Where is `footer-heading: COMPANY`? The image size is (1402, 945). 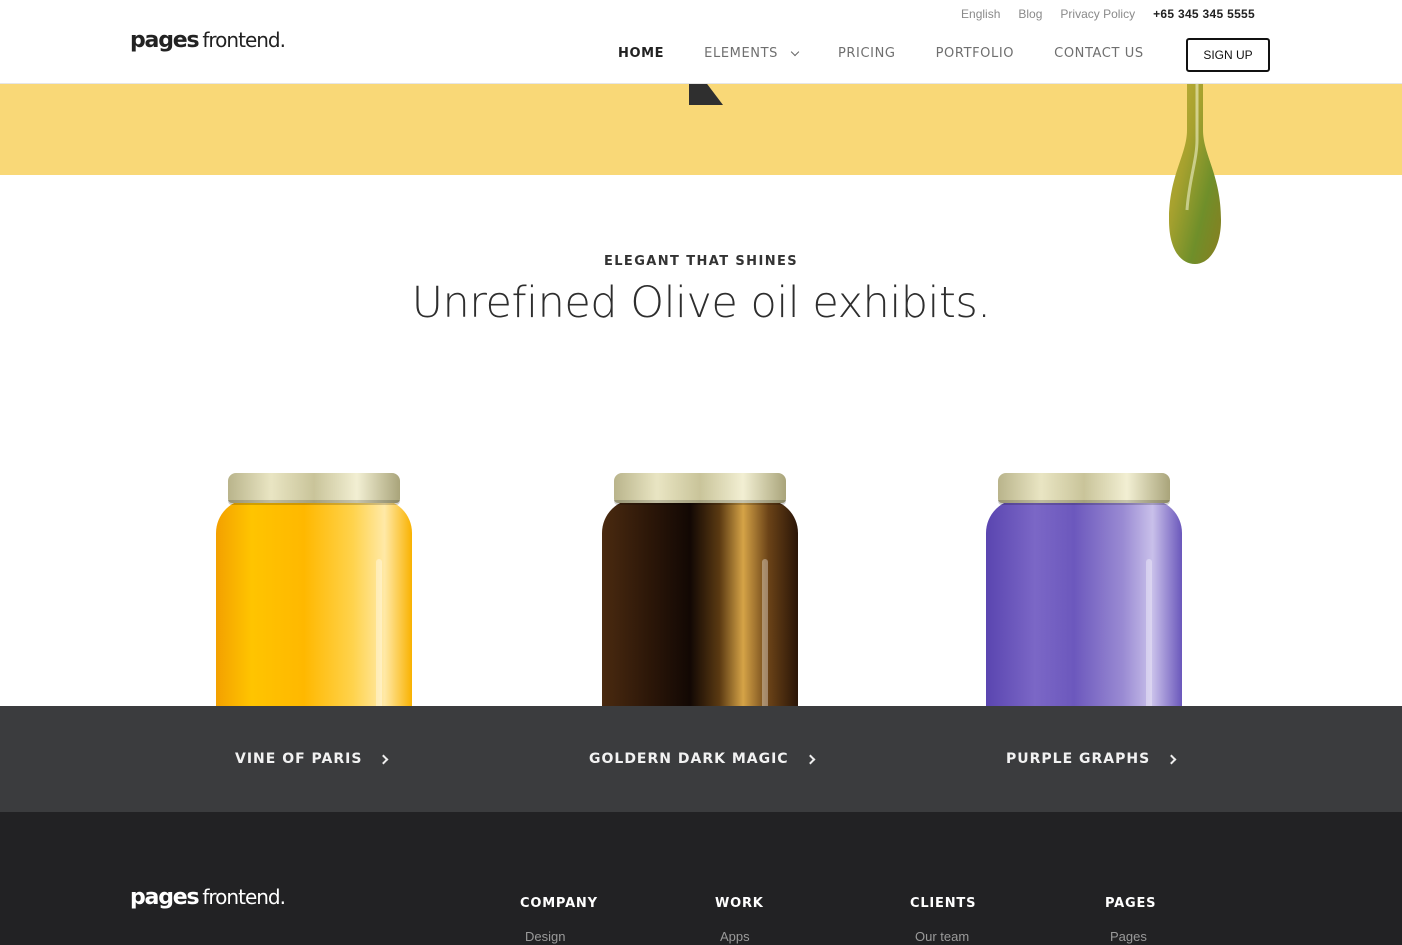 footer-heading: COMPANY is located at coordinates (559, 903).